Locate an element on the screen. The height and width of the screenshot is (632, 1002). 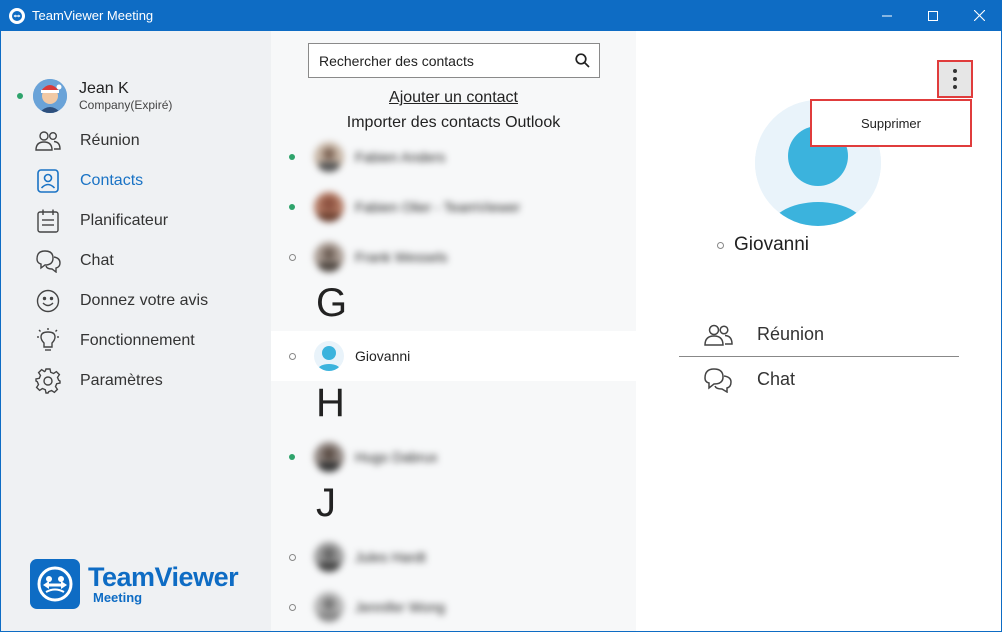
close-button is located at coordinates (979, 15).